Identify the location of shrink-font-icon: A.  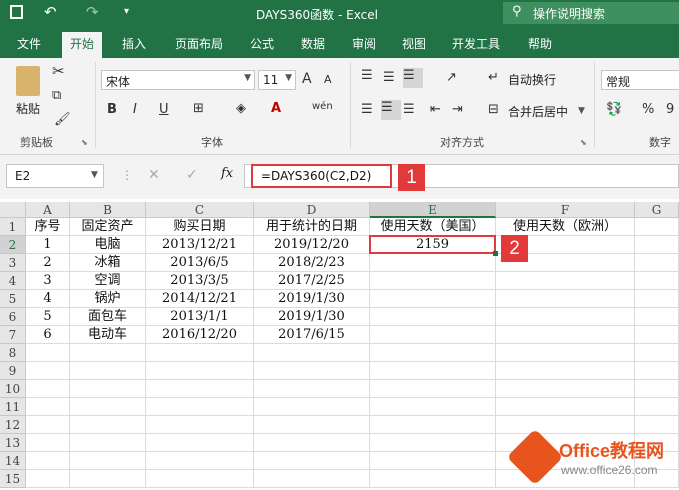
(328, 79).